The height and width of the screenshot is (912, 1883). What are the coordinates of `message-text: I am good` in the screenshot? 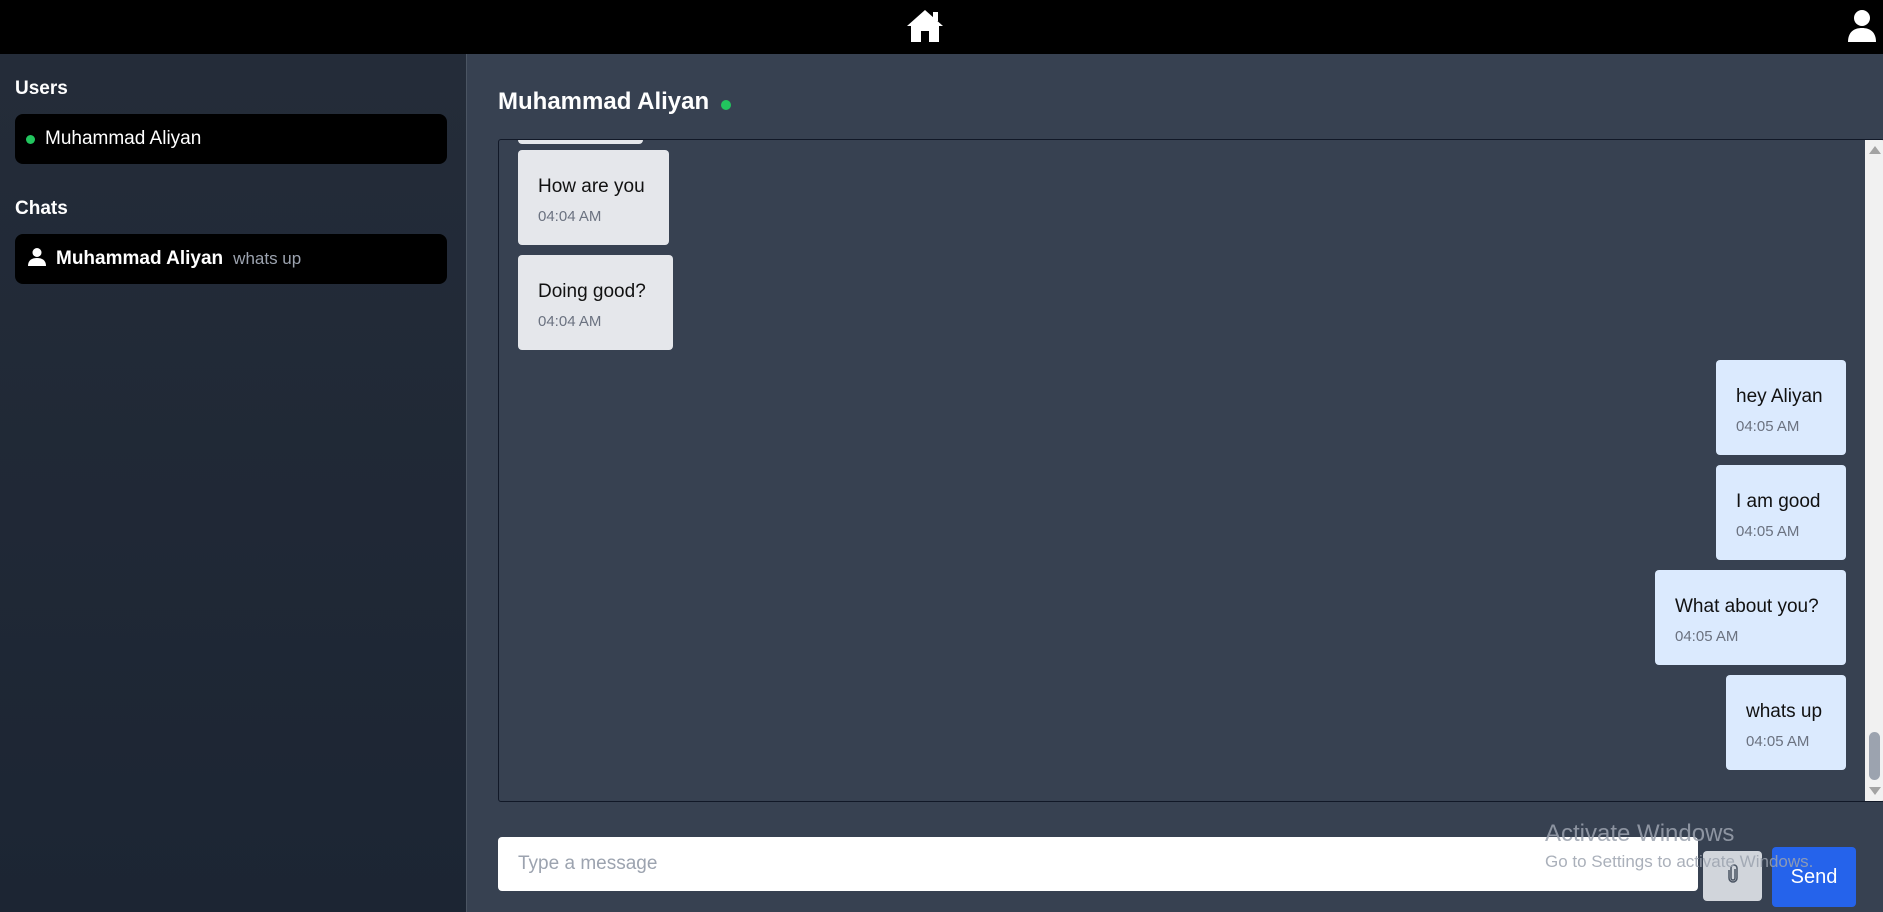 It's located at (1778, 501).